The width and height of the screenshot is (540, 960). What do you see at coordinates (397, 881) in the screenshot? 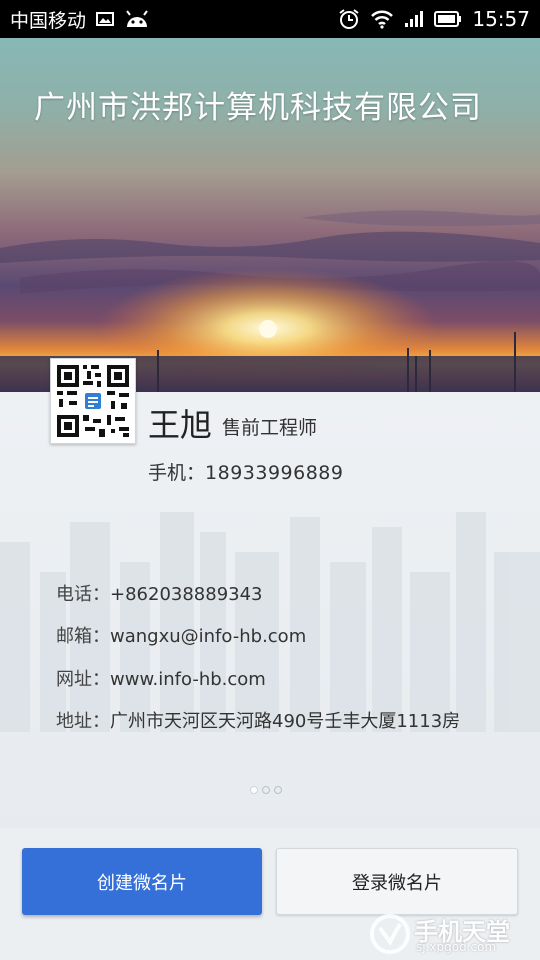
I see `login-card-button: 登录微名片` at bounding box center [397, 881].